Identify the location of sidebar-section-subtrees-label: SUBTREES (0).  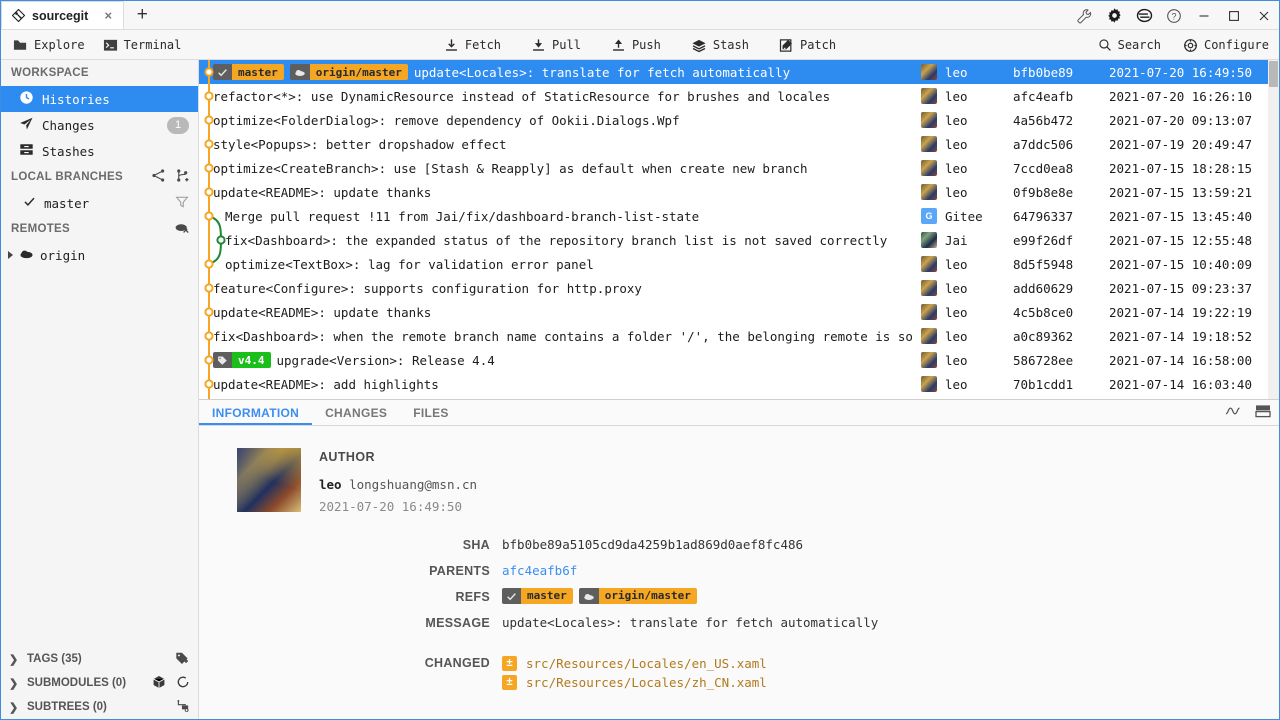
(67, 707).